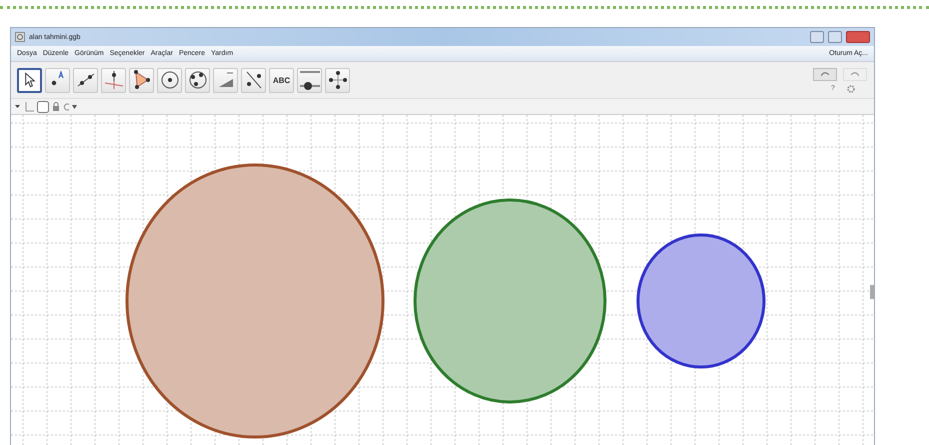  Describe the element at coordinates (817, 37) in the screenshot. I see `minimize-button` at that location.